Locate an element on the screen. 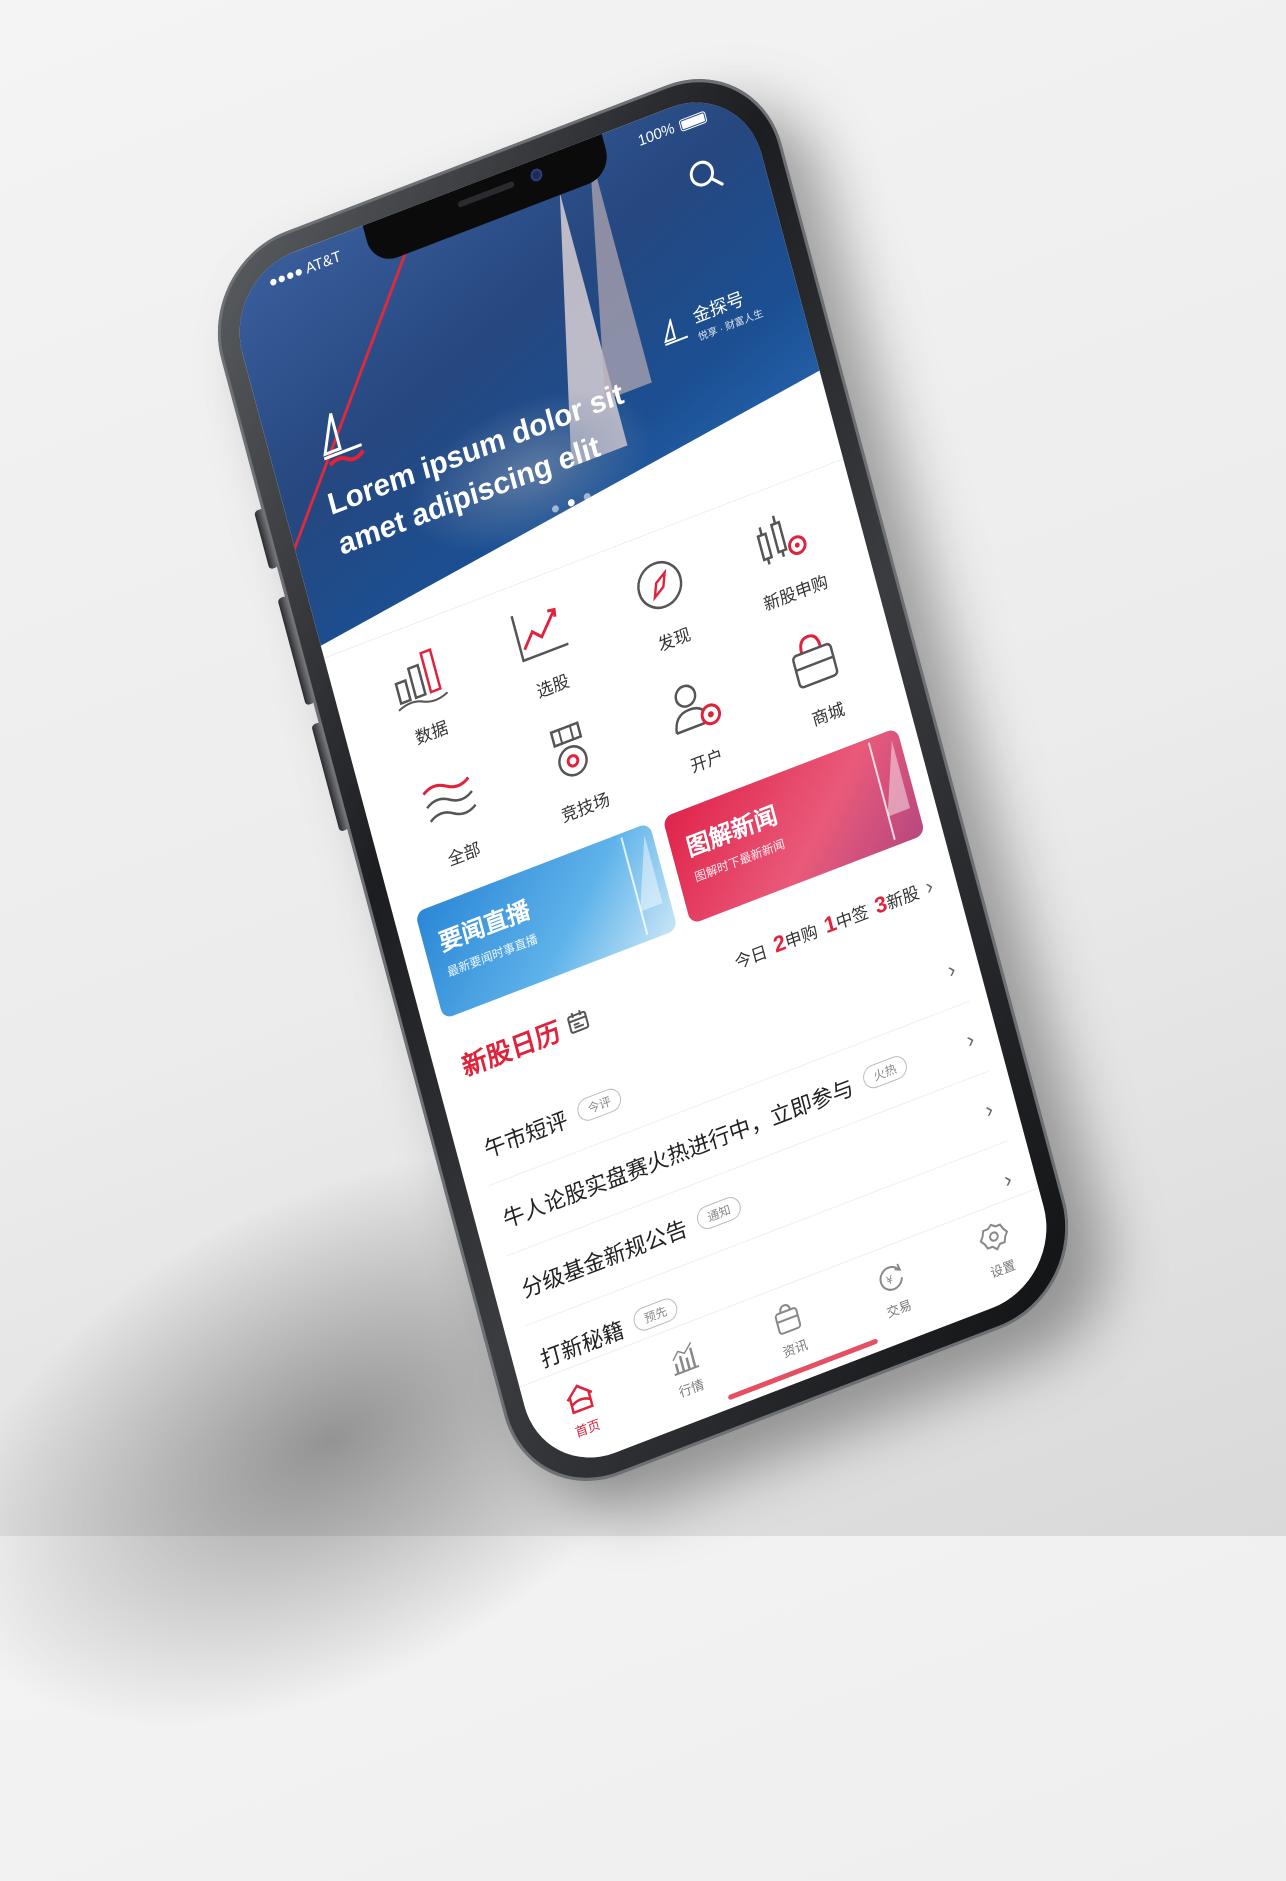 This screenshot has width=1286, height=1881. open-account-icon is located at coordinates (698, 709).